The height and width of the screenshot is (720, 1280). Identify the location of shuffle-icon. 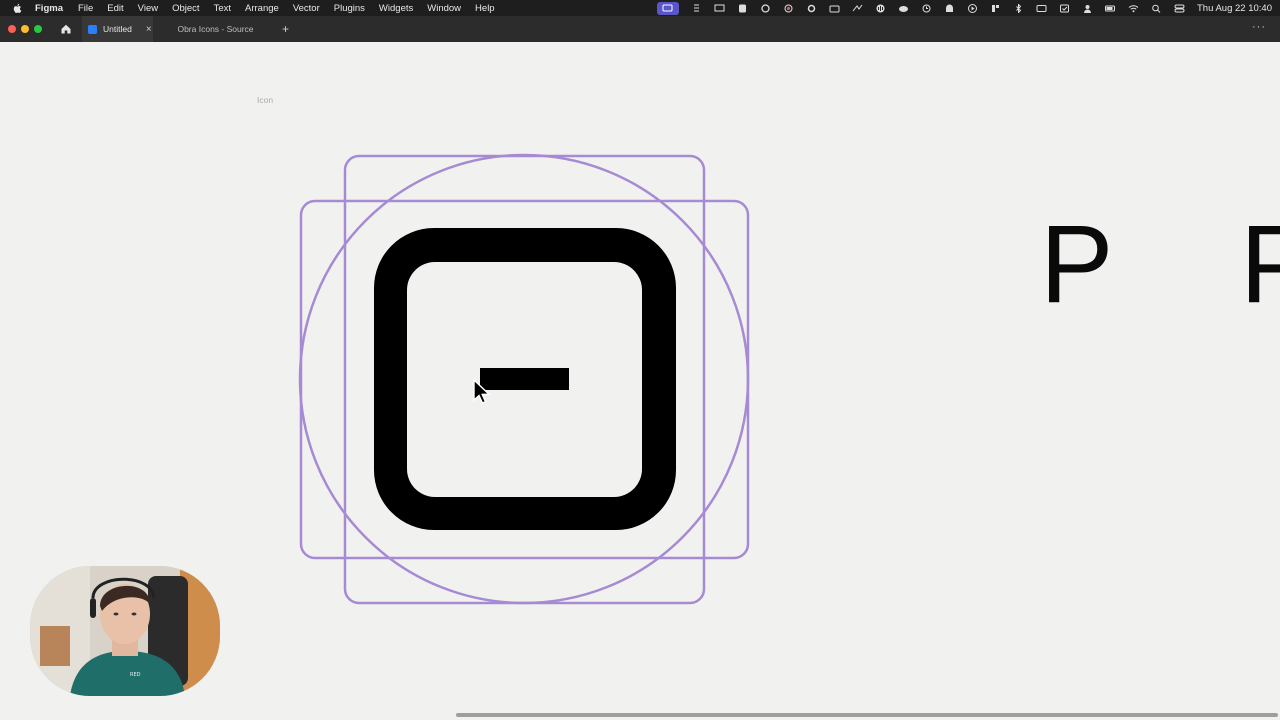
(857, 8).